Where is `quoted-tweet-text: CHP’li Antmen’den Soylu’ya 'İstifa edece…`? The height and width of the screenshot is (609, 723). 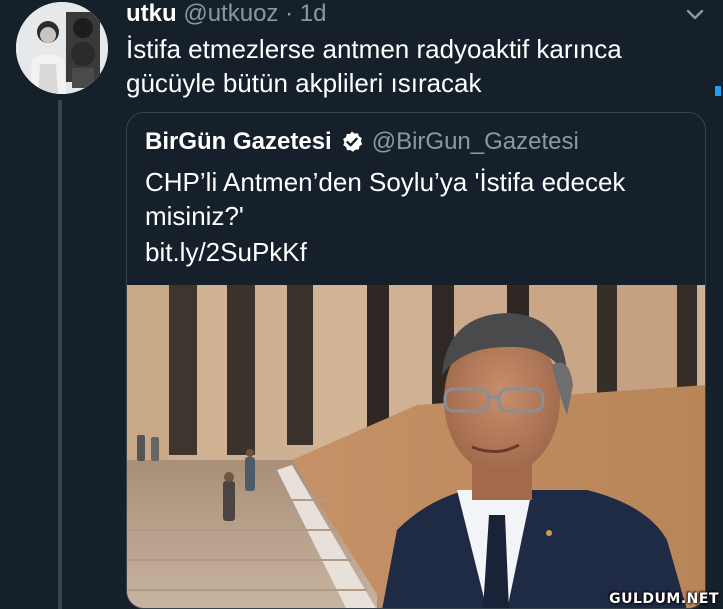 quoted-tweet-text: CHP’li Antmen’den Soylu’ya 'İstifa edece… is located at coordinates (385, 199).